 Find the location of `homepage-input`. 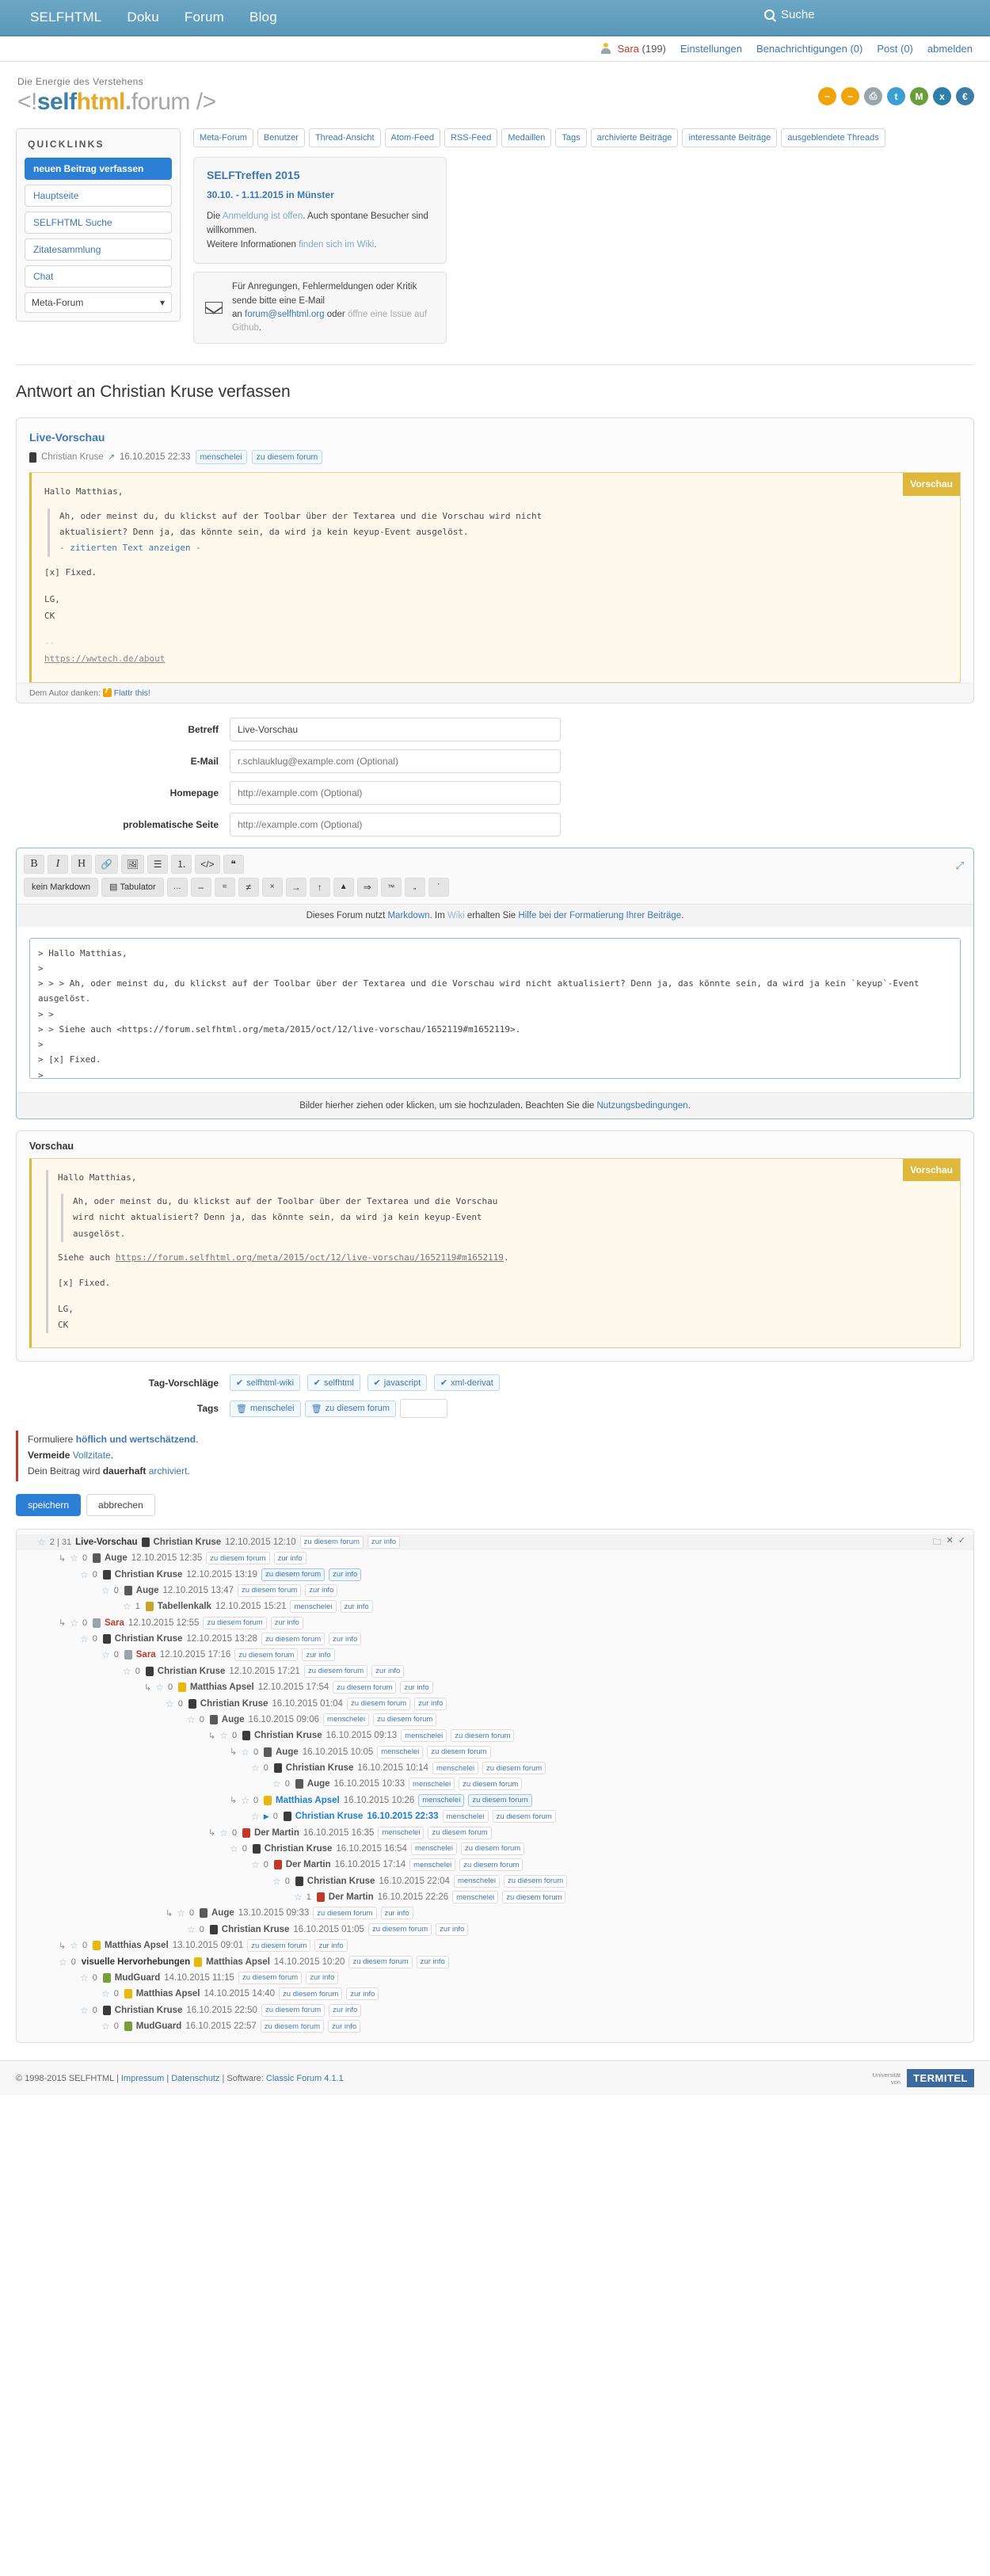

homepage-input is located at coordinates (395, 792).